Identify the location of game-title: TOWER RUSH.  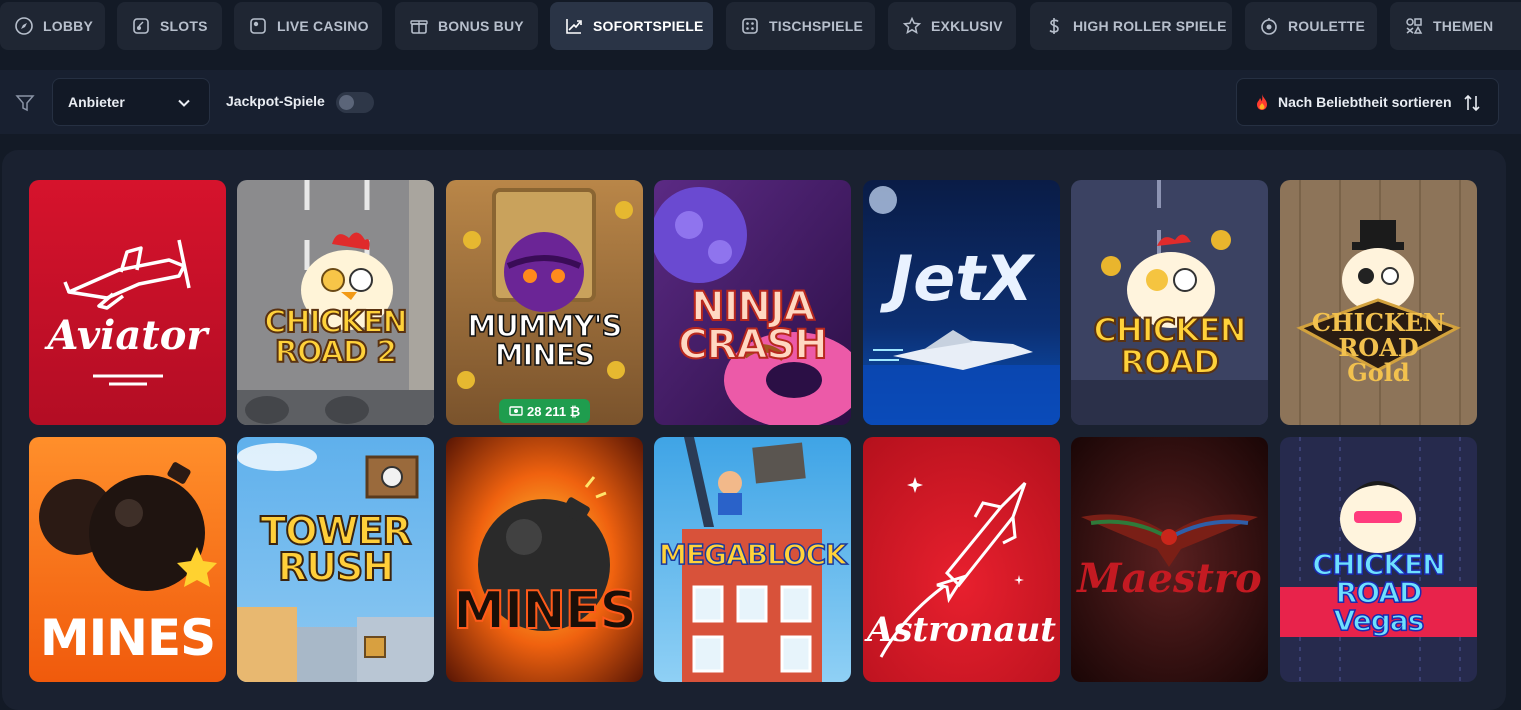
(335, 549).